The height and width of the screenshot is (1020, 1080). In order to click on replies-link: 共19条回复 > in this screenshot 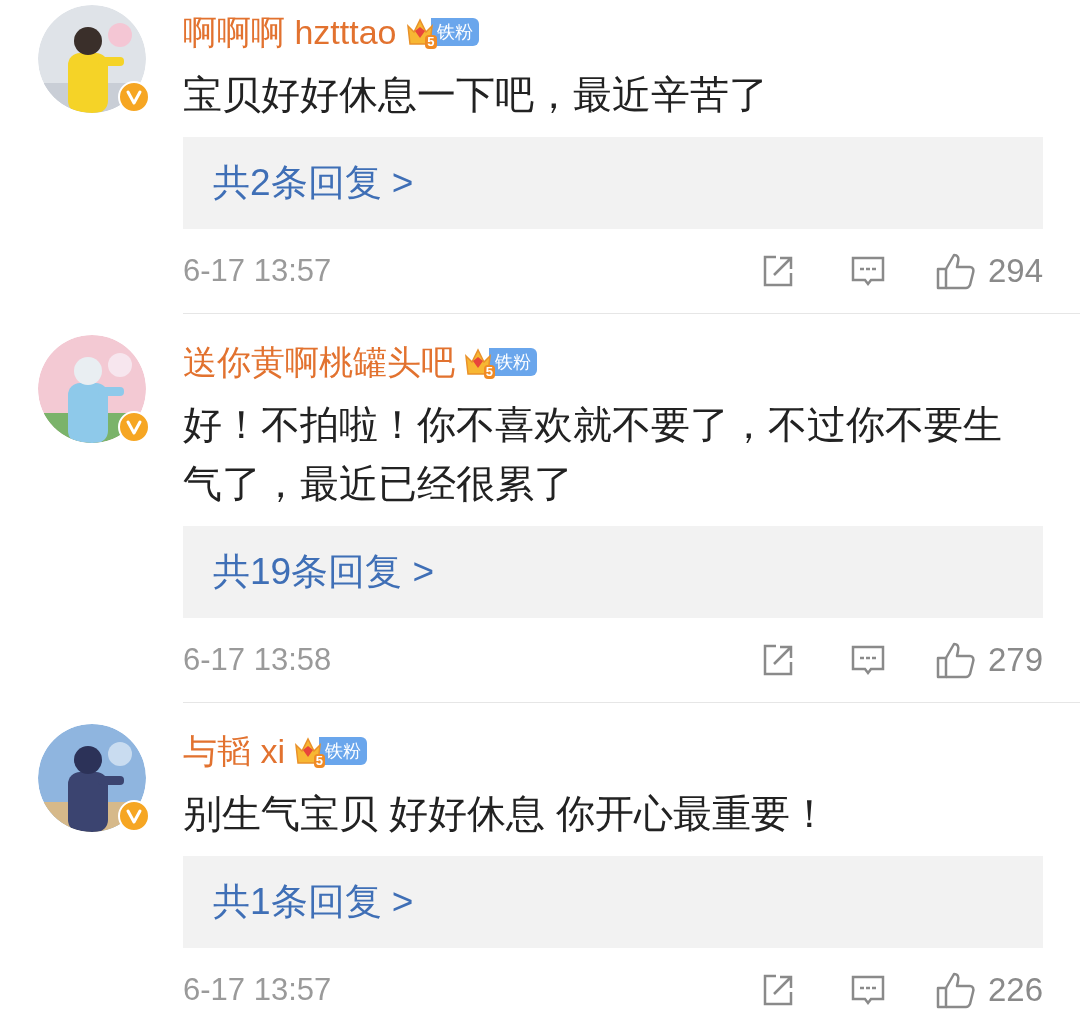, I will do `click(613, 572)`.